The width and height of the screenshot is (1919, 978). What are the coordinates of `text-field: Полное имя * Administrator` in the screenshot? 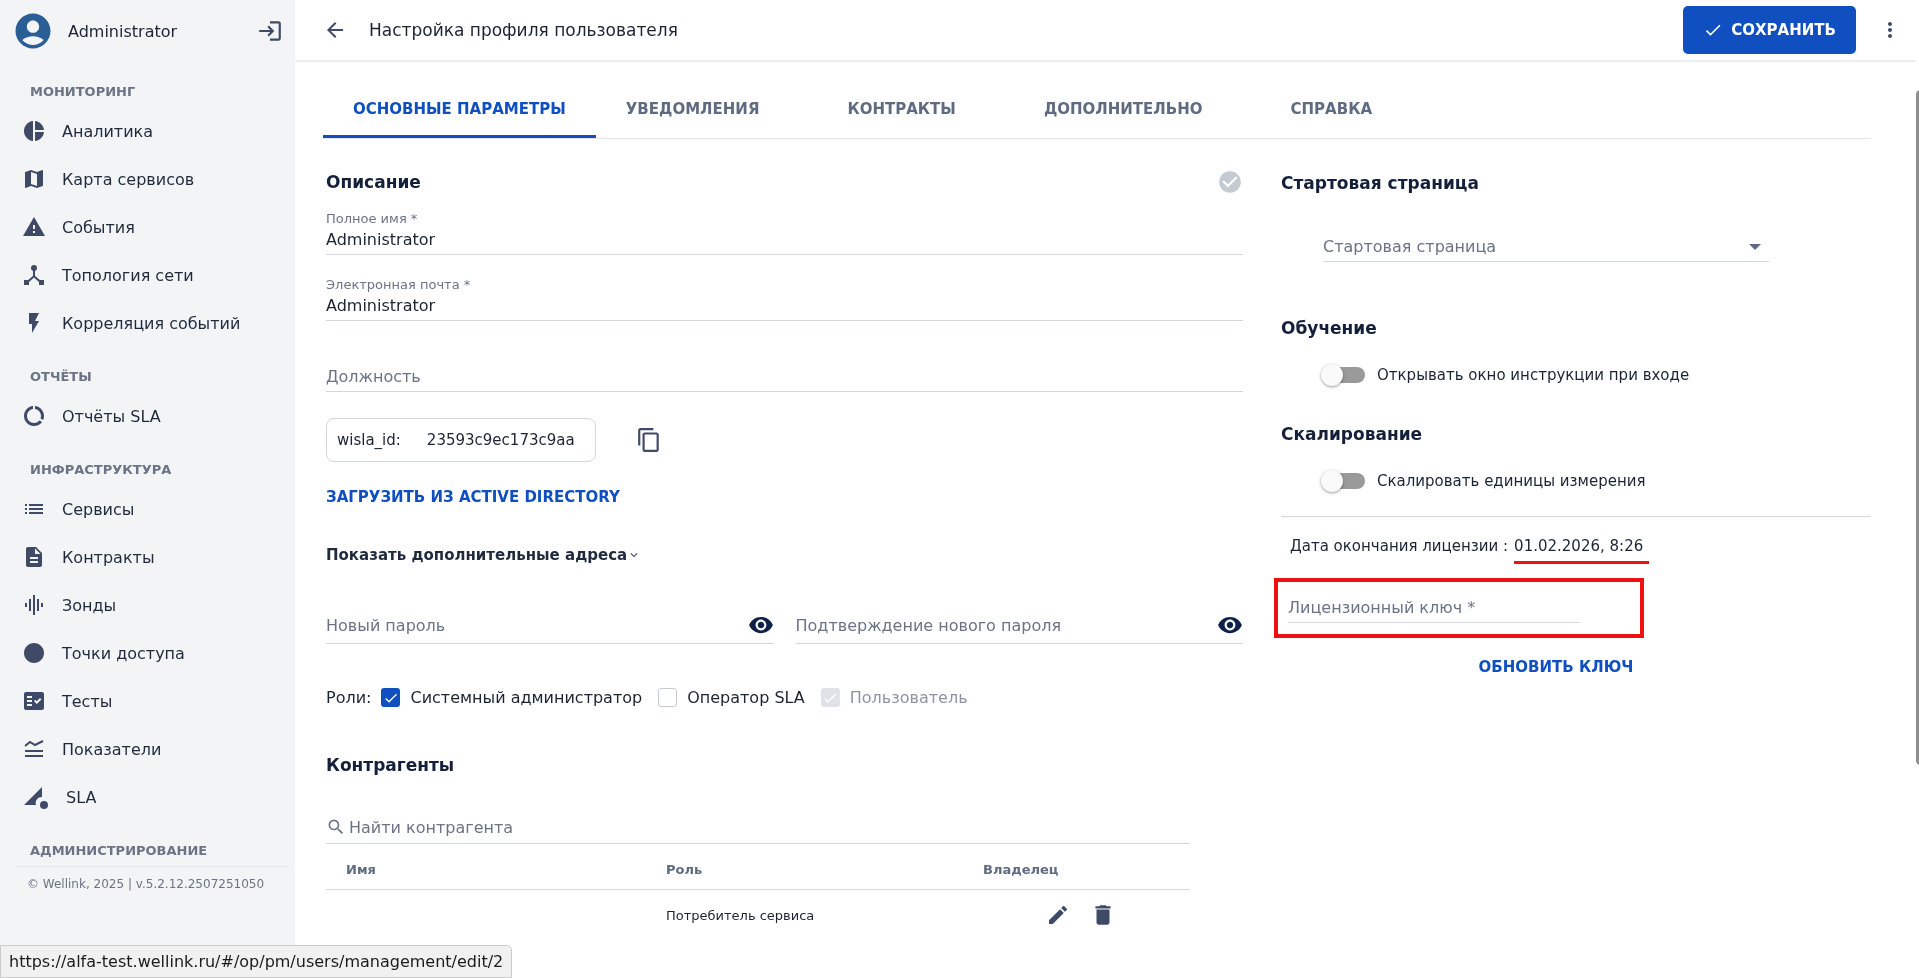 It's located at (784, 233).